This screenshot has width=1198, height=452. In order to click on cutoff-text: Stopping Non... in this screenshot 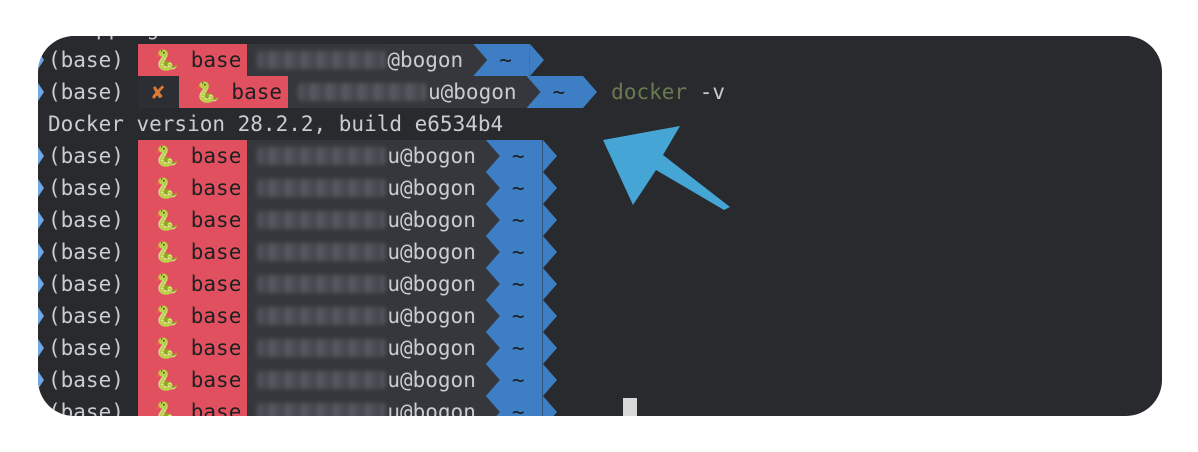, I will do `click(143, 40)`.